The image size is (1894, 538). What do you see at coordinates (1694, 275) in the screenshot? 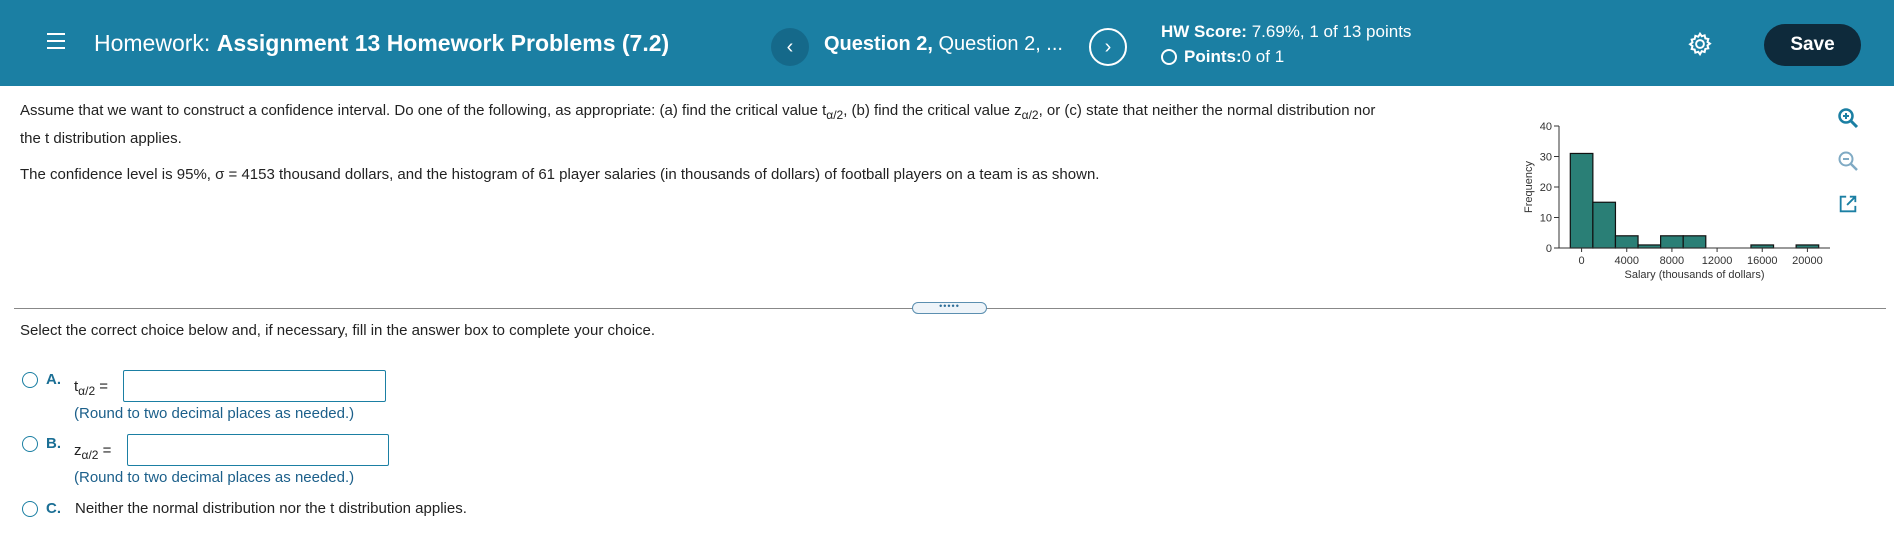
I see `x-axis-label: Salary (thousands of dollars)` at bounding box center [1694, 275].